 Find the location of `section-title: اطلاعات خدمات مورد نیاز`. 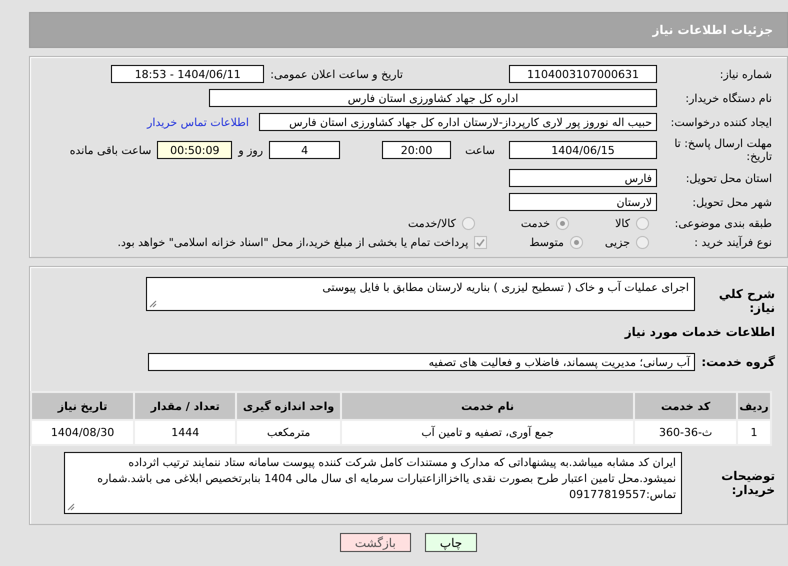

section-title: اطلاعات خدمات مورد نیاز is located at coordinates (699, 332).